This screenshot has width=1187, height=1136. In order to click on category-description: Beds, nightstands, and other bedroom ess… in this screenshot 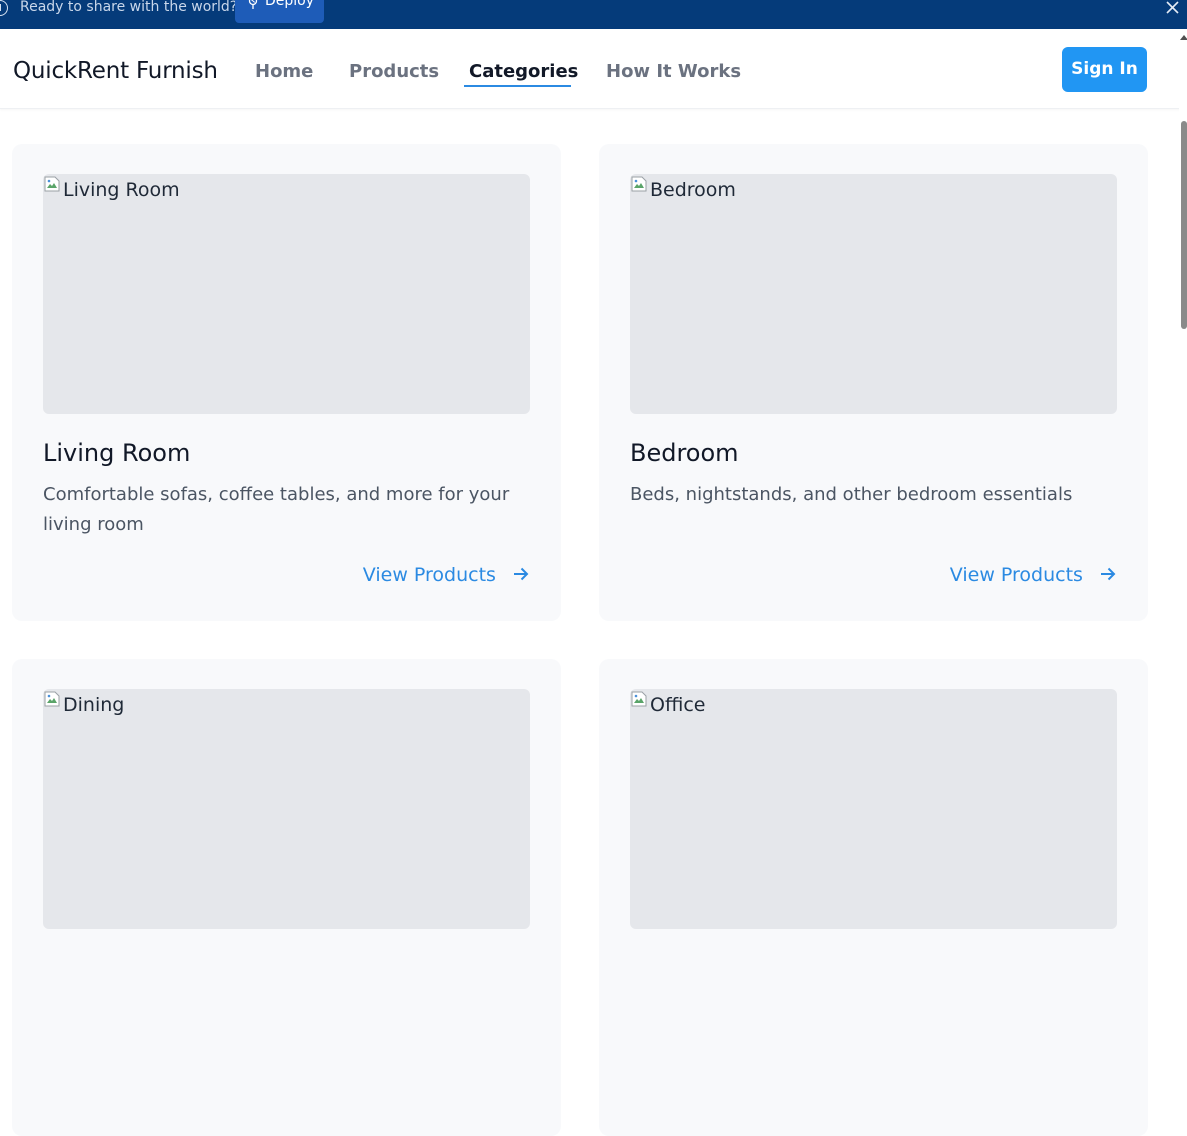, I will do `click(851, 494)`.